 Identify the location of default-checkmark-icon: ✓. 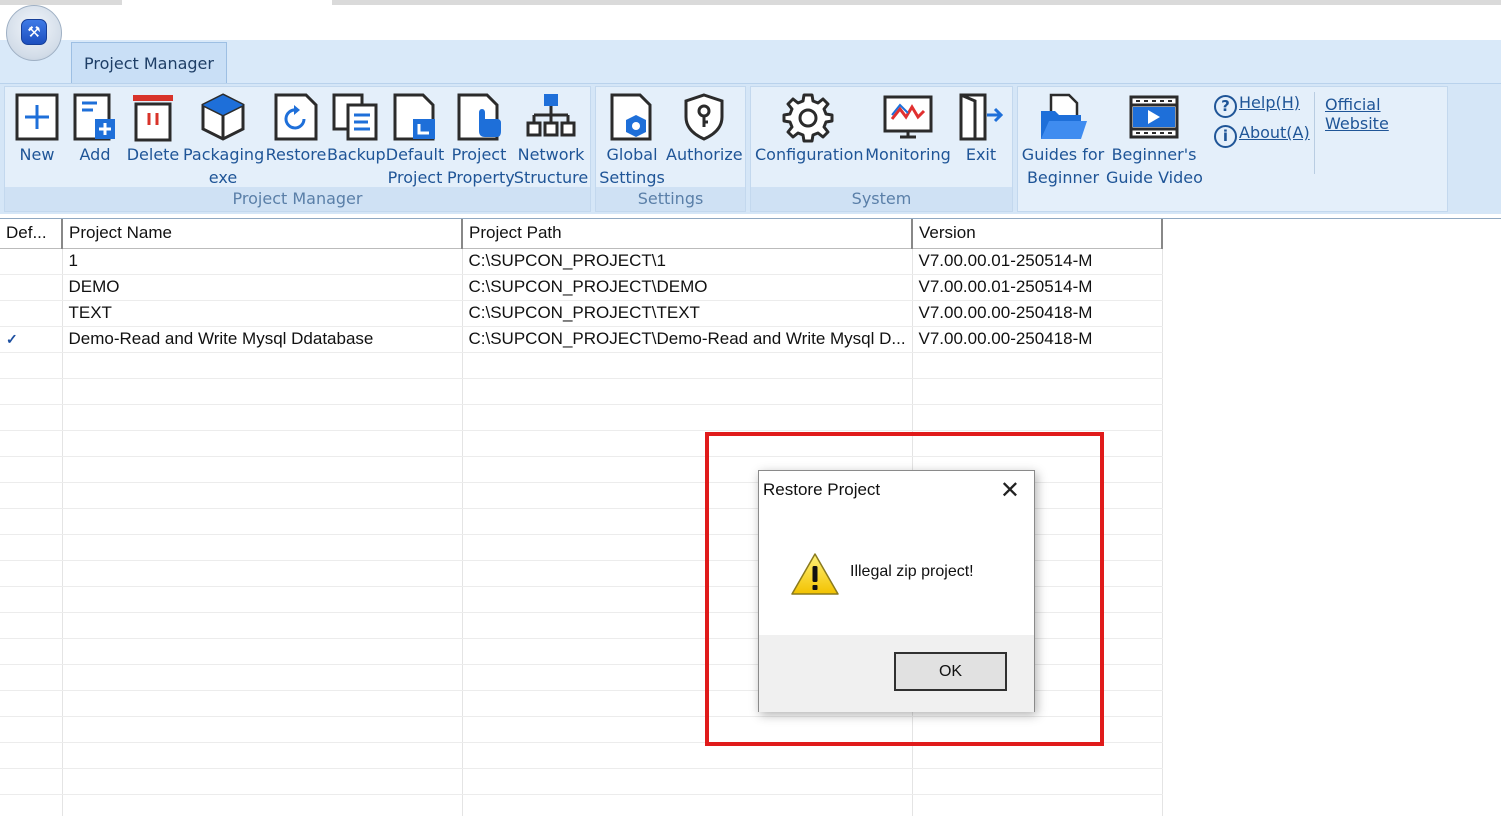
(31, 339).